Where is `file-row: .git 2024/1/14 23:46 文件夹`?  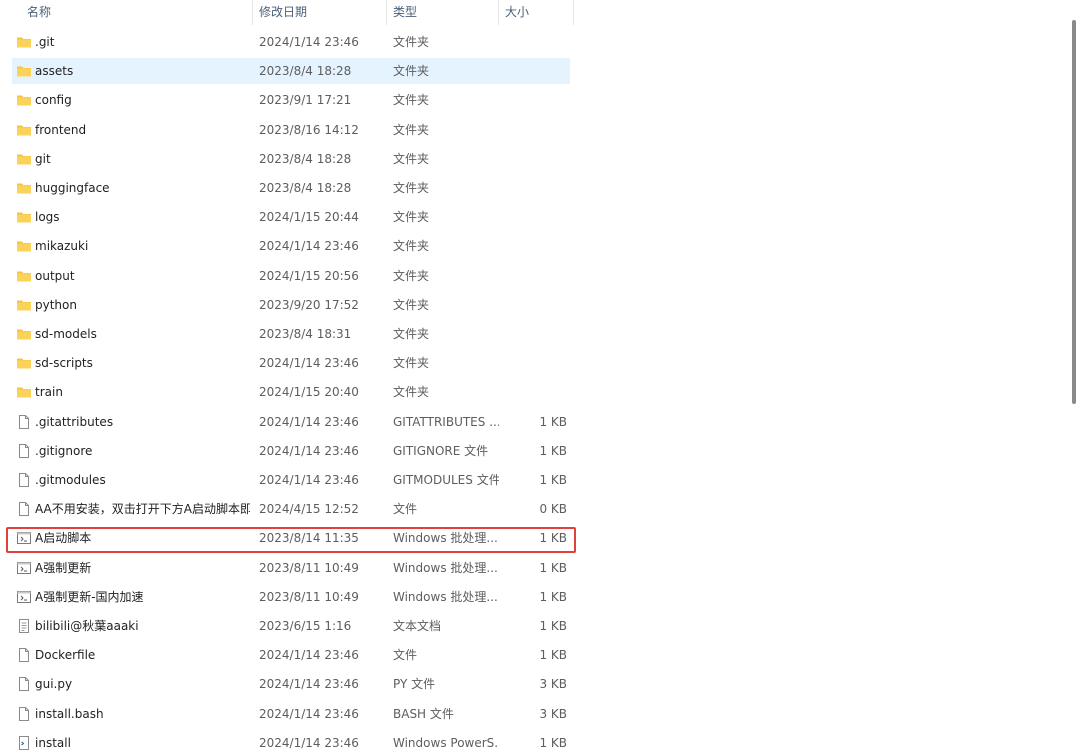 file-row: .git 2024/1/14 23:46 文件夹 is located at coordinates (291, 42).